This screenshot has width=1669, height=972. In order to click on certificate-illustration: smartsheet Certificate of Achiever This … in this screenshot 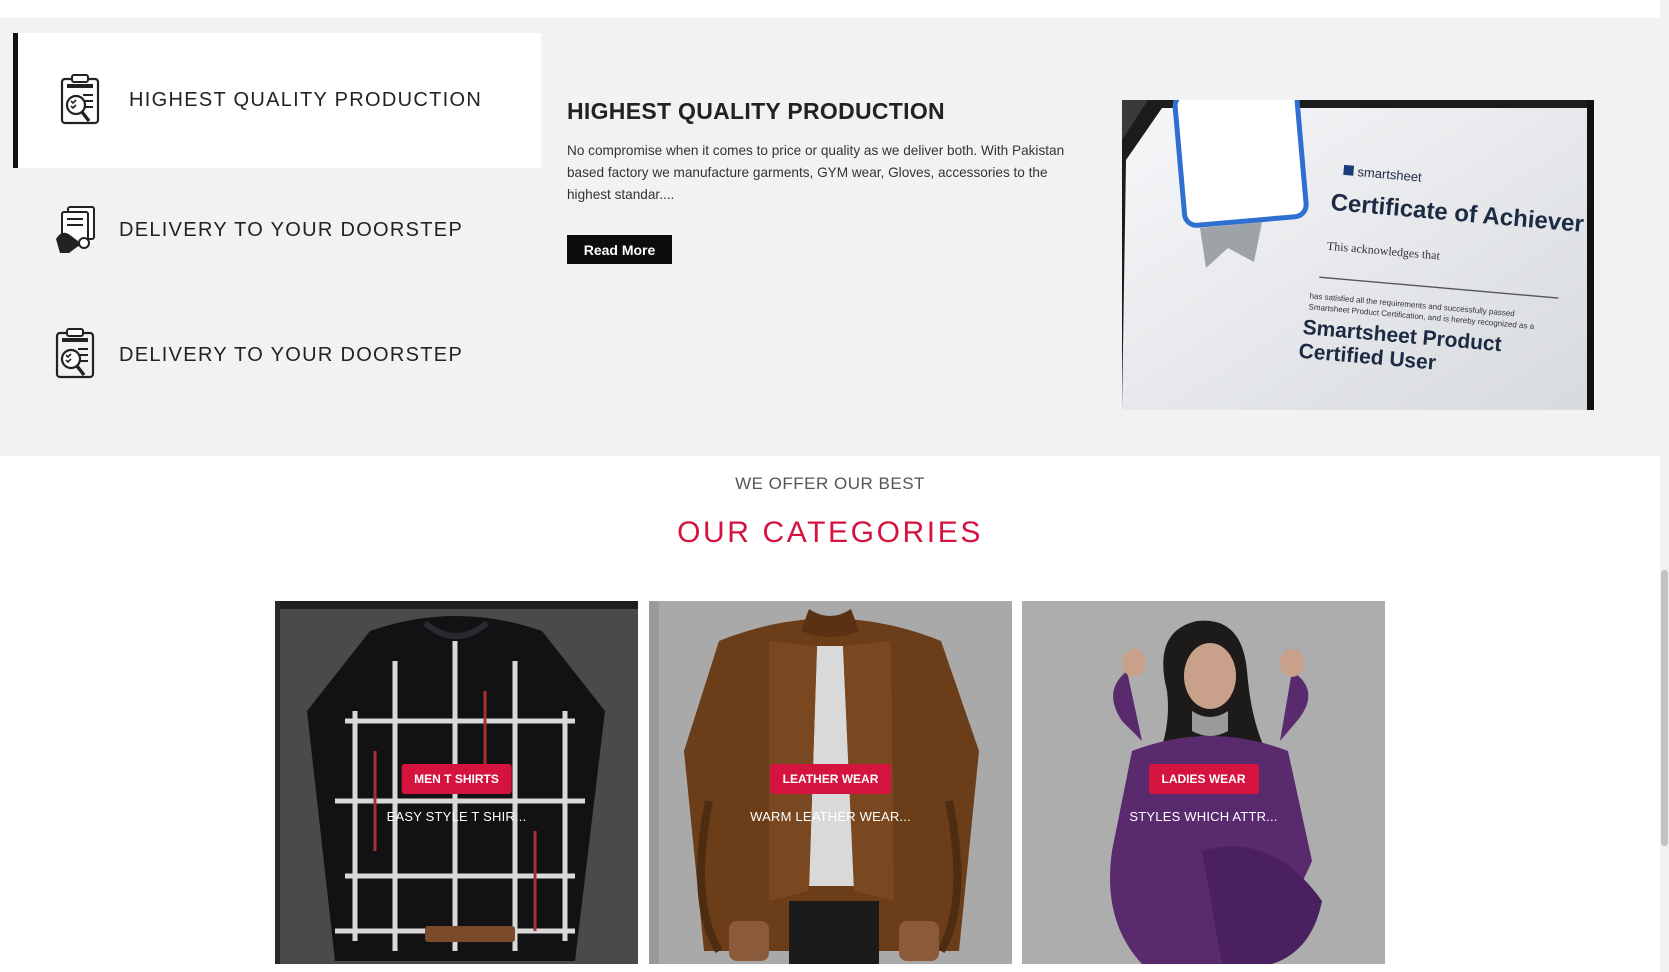, I will do `click(1354, 255)`.